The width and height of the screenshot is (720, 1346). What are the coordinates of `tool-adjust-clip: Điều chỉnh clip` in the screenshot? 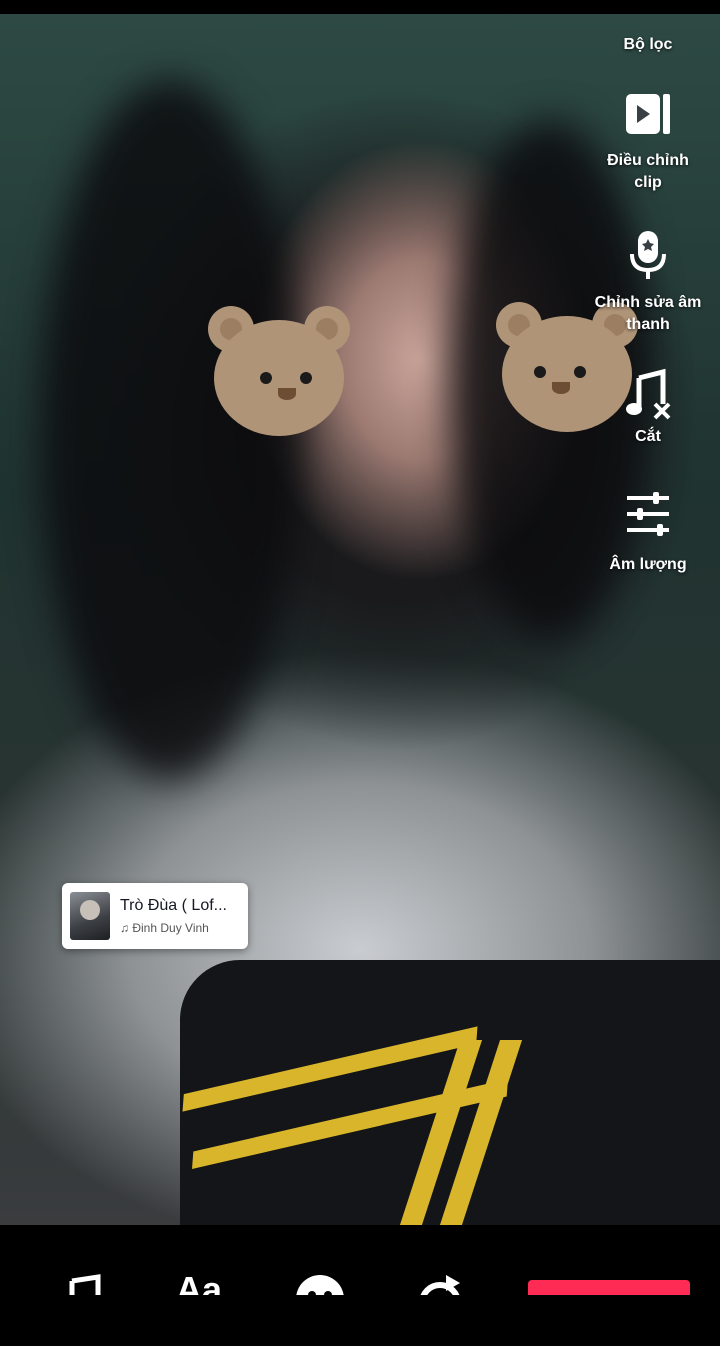 It's located at (648, 141).